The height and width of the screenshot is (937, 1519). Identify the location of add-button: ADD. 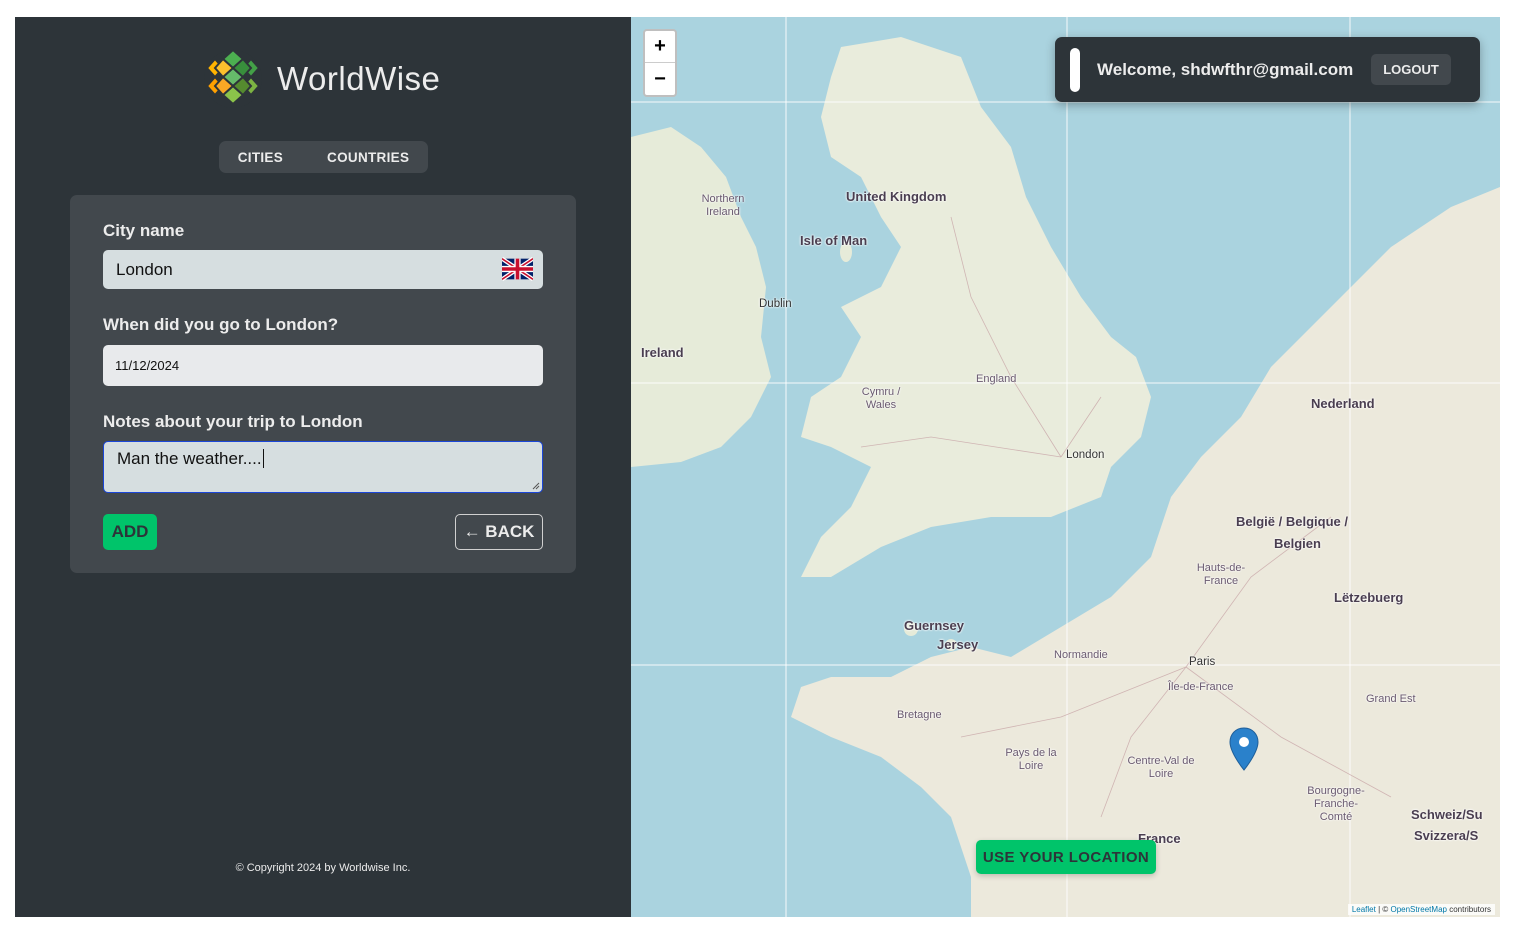
(130, 532).